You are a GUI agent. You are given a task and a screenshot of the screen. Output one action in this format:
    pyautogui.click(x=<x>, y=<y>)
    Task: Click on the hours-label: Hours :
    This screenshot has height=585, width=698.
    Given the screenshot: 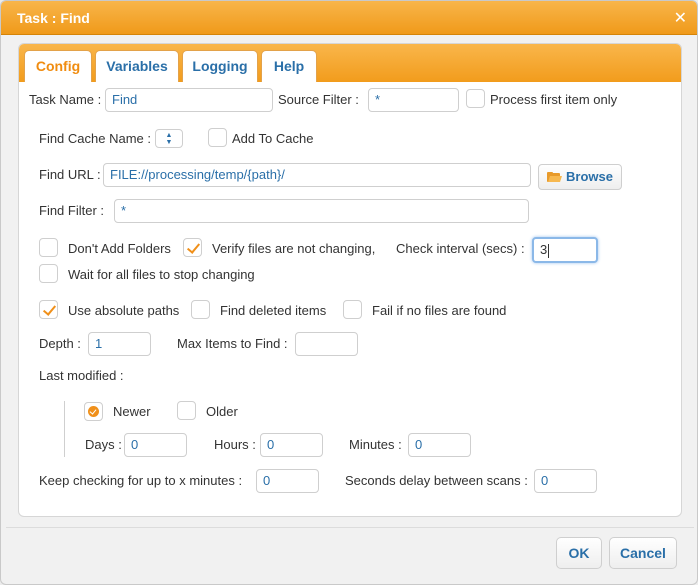 What is the action you would take?
    pyautogui.click(x=235, y=444)
    